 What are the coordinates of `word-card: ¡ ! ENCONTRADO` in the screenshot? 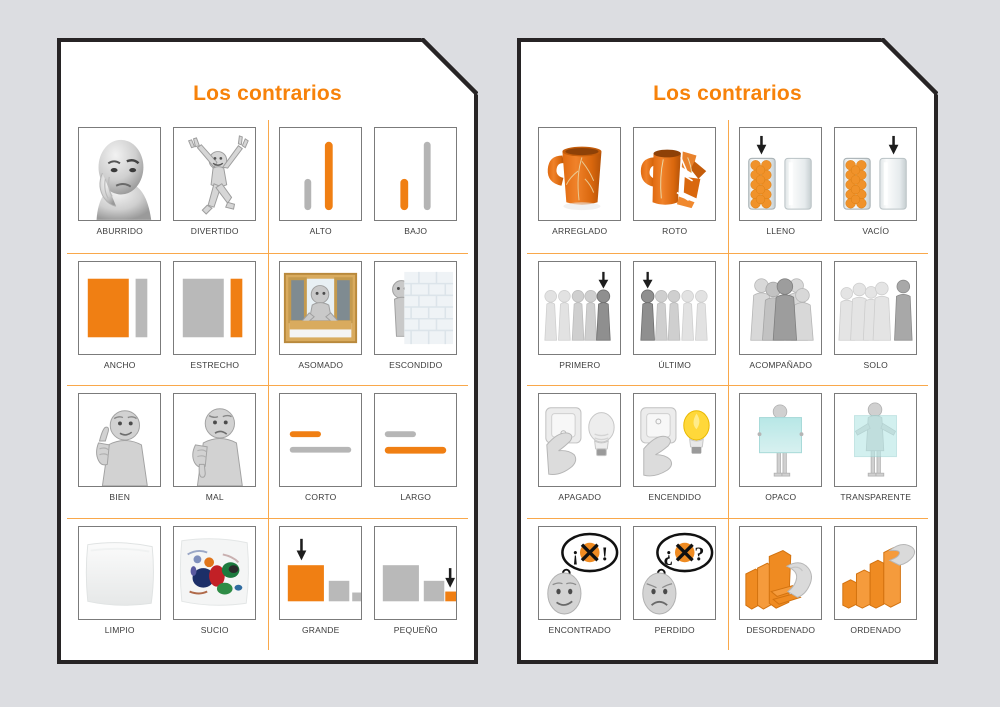 It's located at (580, 580).